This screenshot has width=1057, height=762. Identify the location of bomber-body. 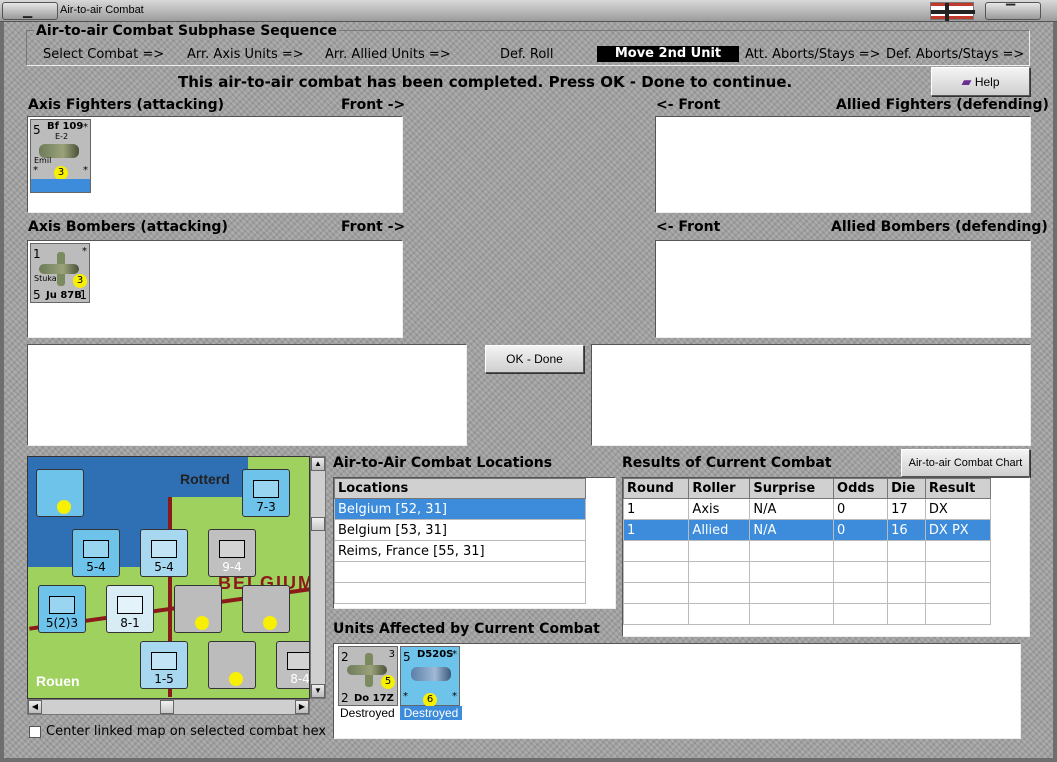
(367, 670).